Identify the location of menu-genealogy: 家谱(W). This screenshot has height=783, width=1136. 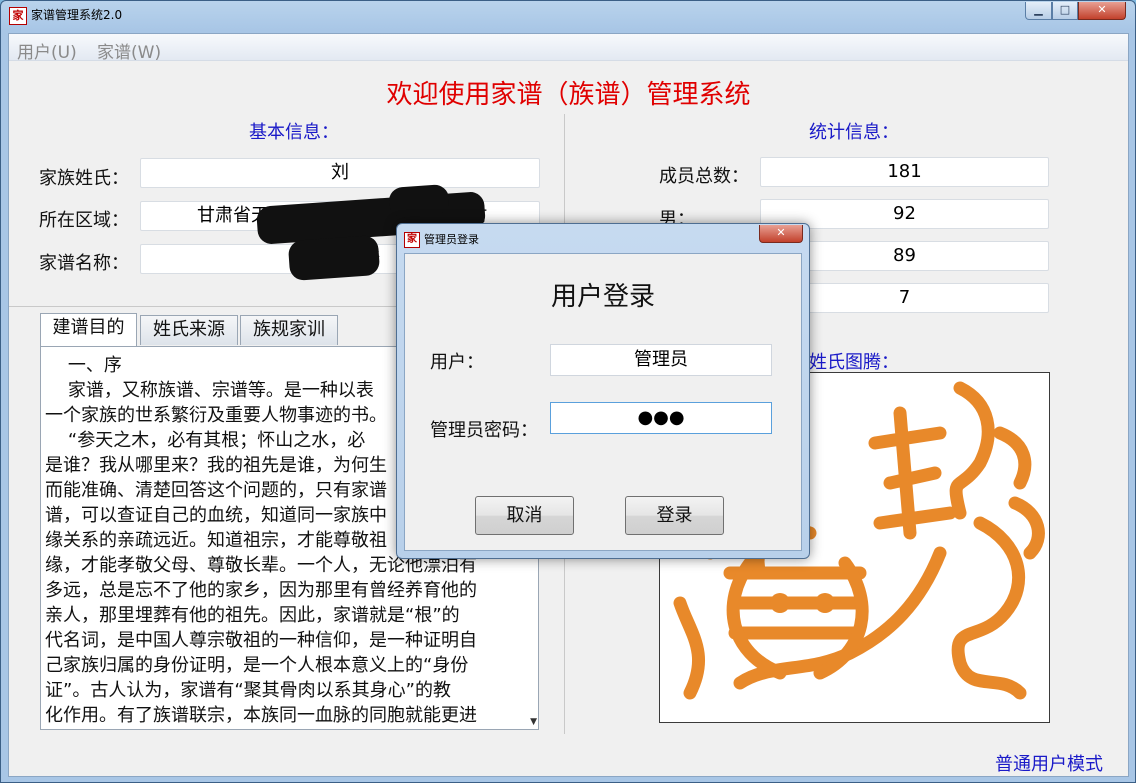
(129, 50).